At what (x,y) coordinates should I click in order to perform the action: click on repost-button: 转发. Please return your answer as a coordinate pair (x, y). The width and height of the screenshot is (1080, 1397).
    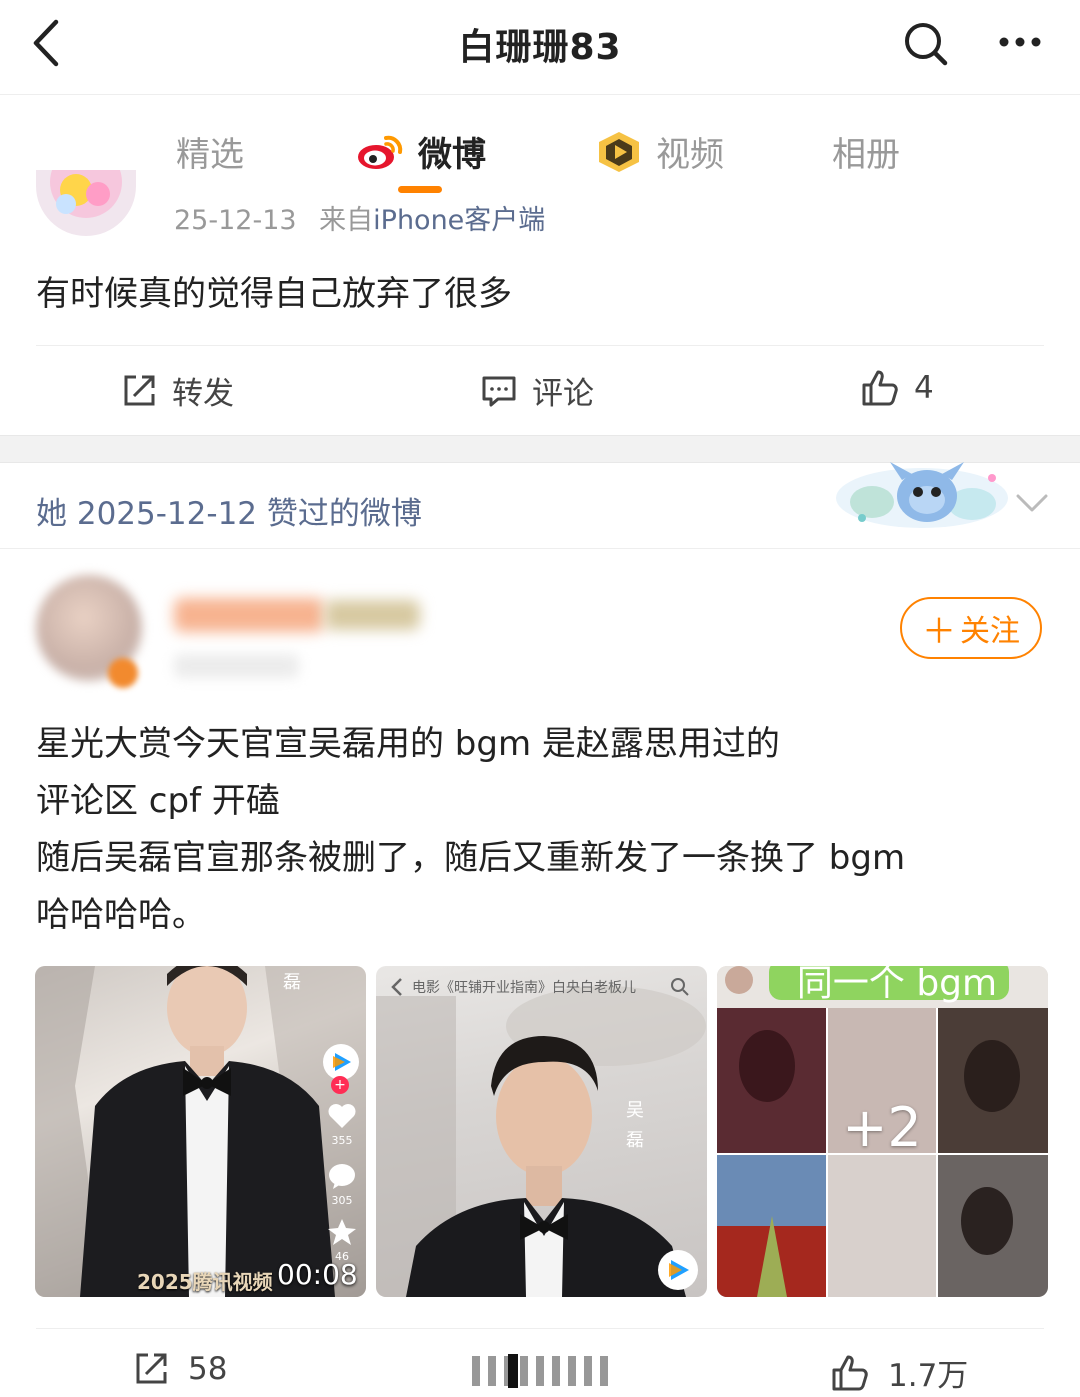
    Looking at the image, I should click on (177, 390).